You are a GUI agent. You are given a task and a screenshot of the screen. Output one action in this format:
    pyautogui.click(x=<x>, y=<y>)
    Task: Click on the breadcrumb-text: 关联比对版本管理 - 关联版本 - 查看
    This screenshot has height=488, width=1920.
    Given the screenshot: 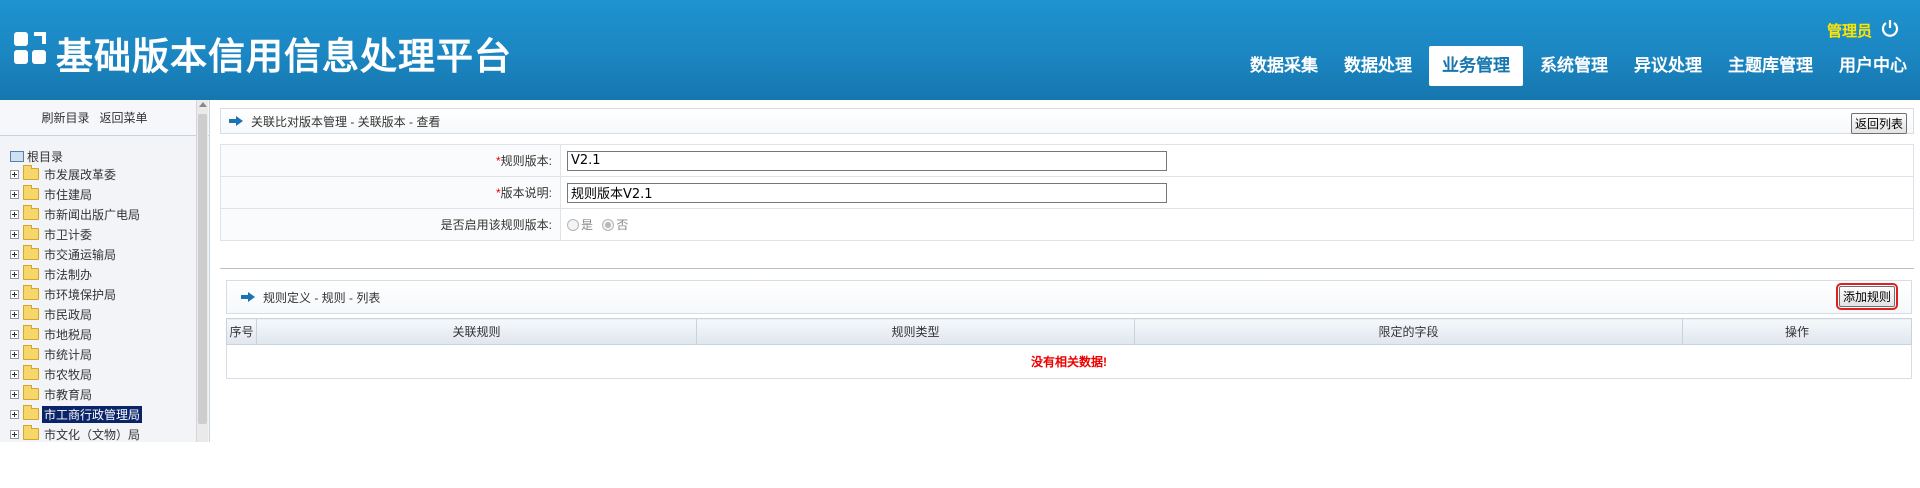 What is the action you would take?
    pyautogui.click(x=346, y=121)
    